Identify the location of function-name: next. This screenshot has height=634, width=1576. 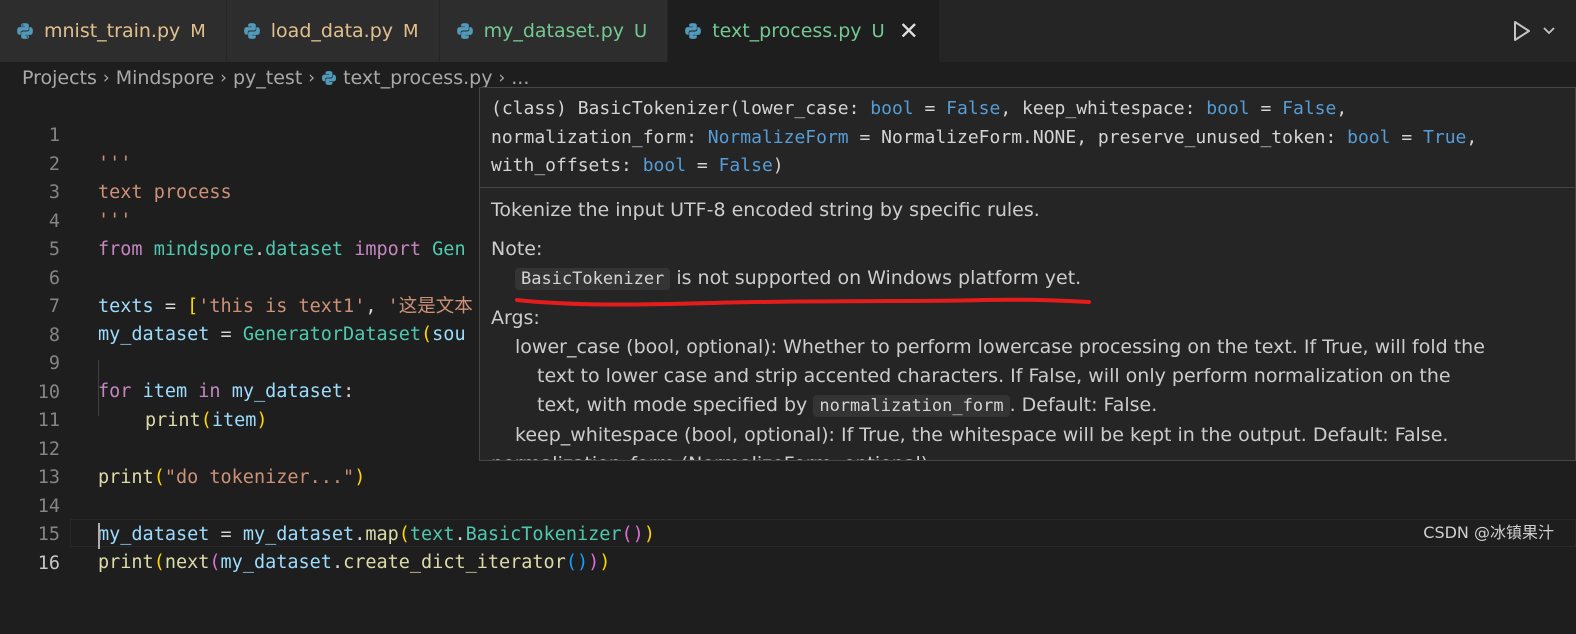
(187, 562).